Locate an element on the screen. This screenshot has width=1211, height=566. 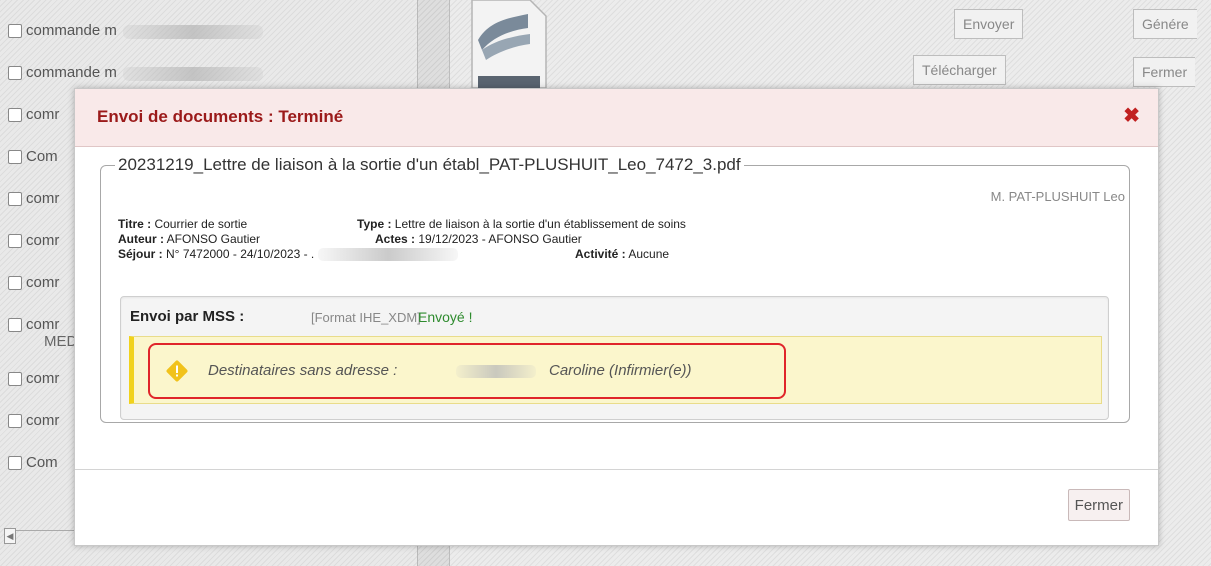
warning-label: Destinataires sans adresse : is located at coordinates (303, 370).